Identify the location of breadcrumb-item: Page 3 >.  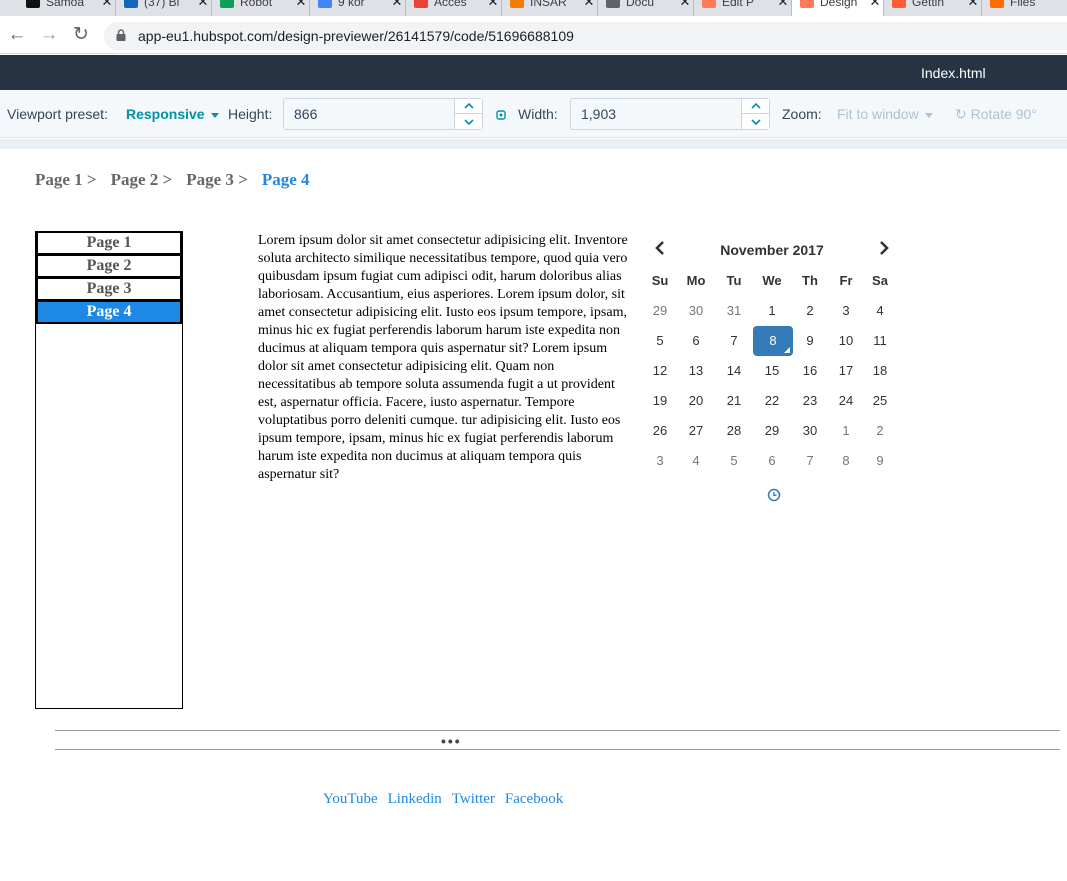
(217, 179).